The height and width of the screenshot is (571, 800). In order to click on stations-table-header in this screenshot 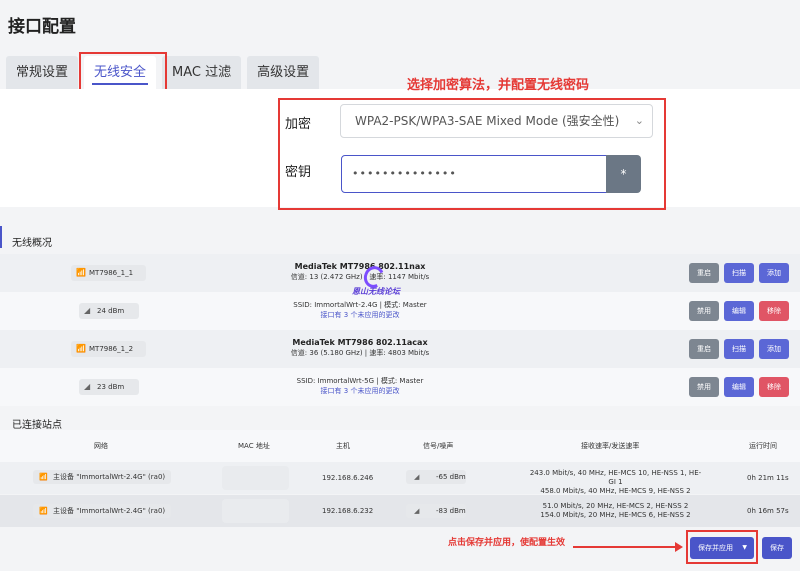, I will do `click(400, 446)`.